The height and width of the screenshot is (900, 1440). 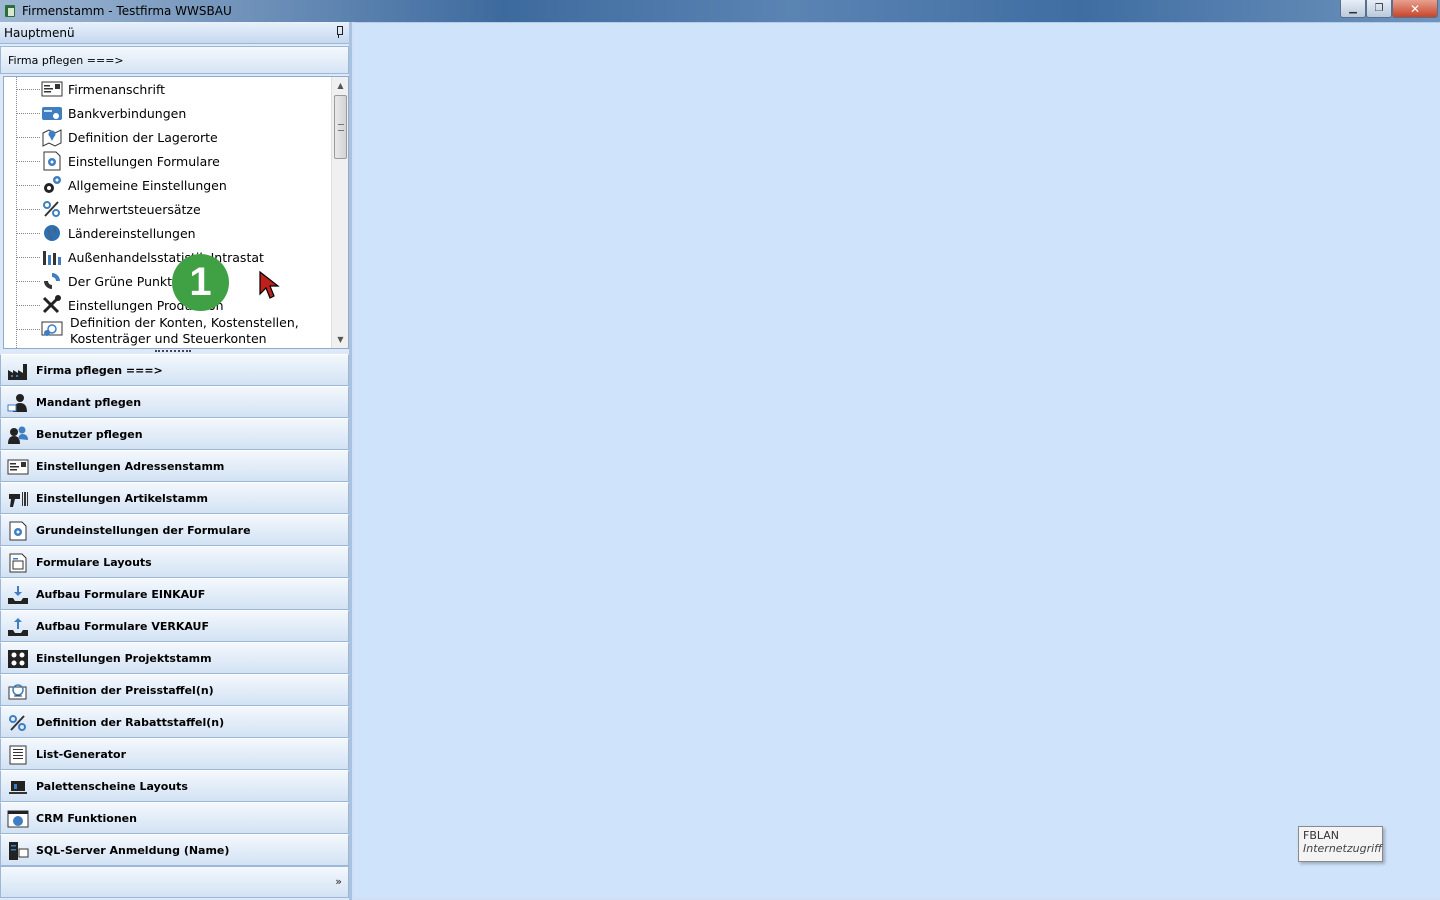 I want to click on discount-icon, so click(x=18, y=723).